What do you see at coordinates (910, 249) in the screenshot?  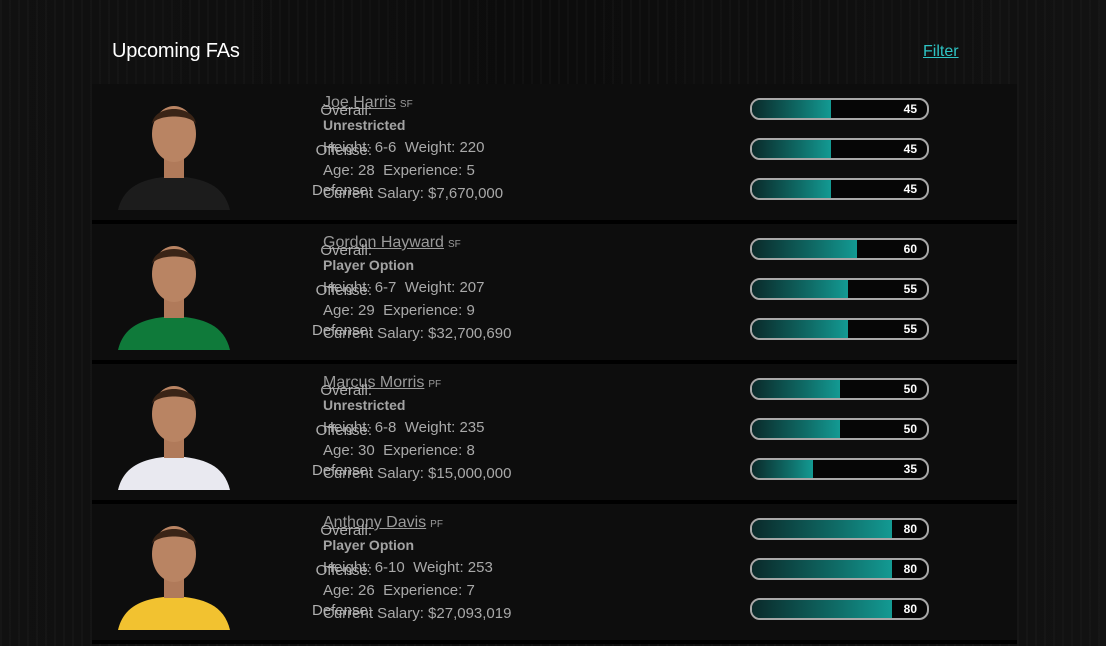 I see `rating-value: 60` at bounding box center [910, 249].